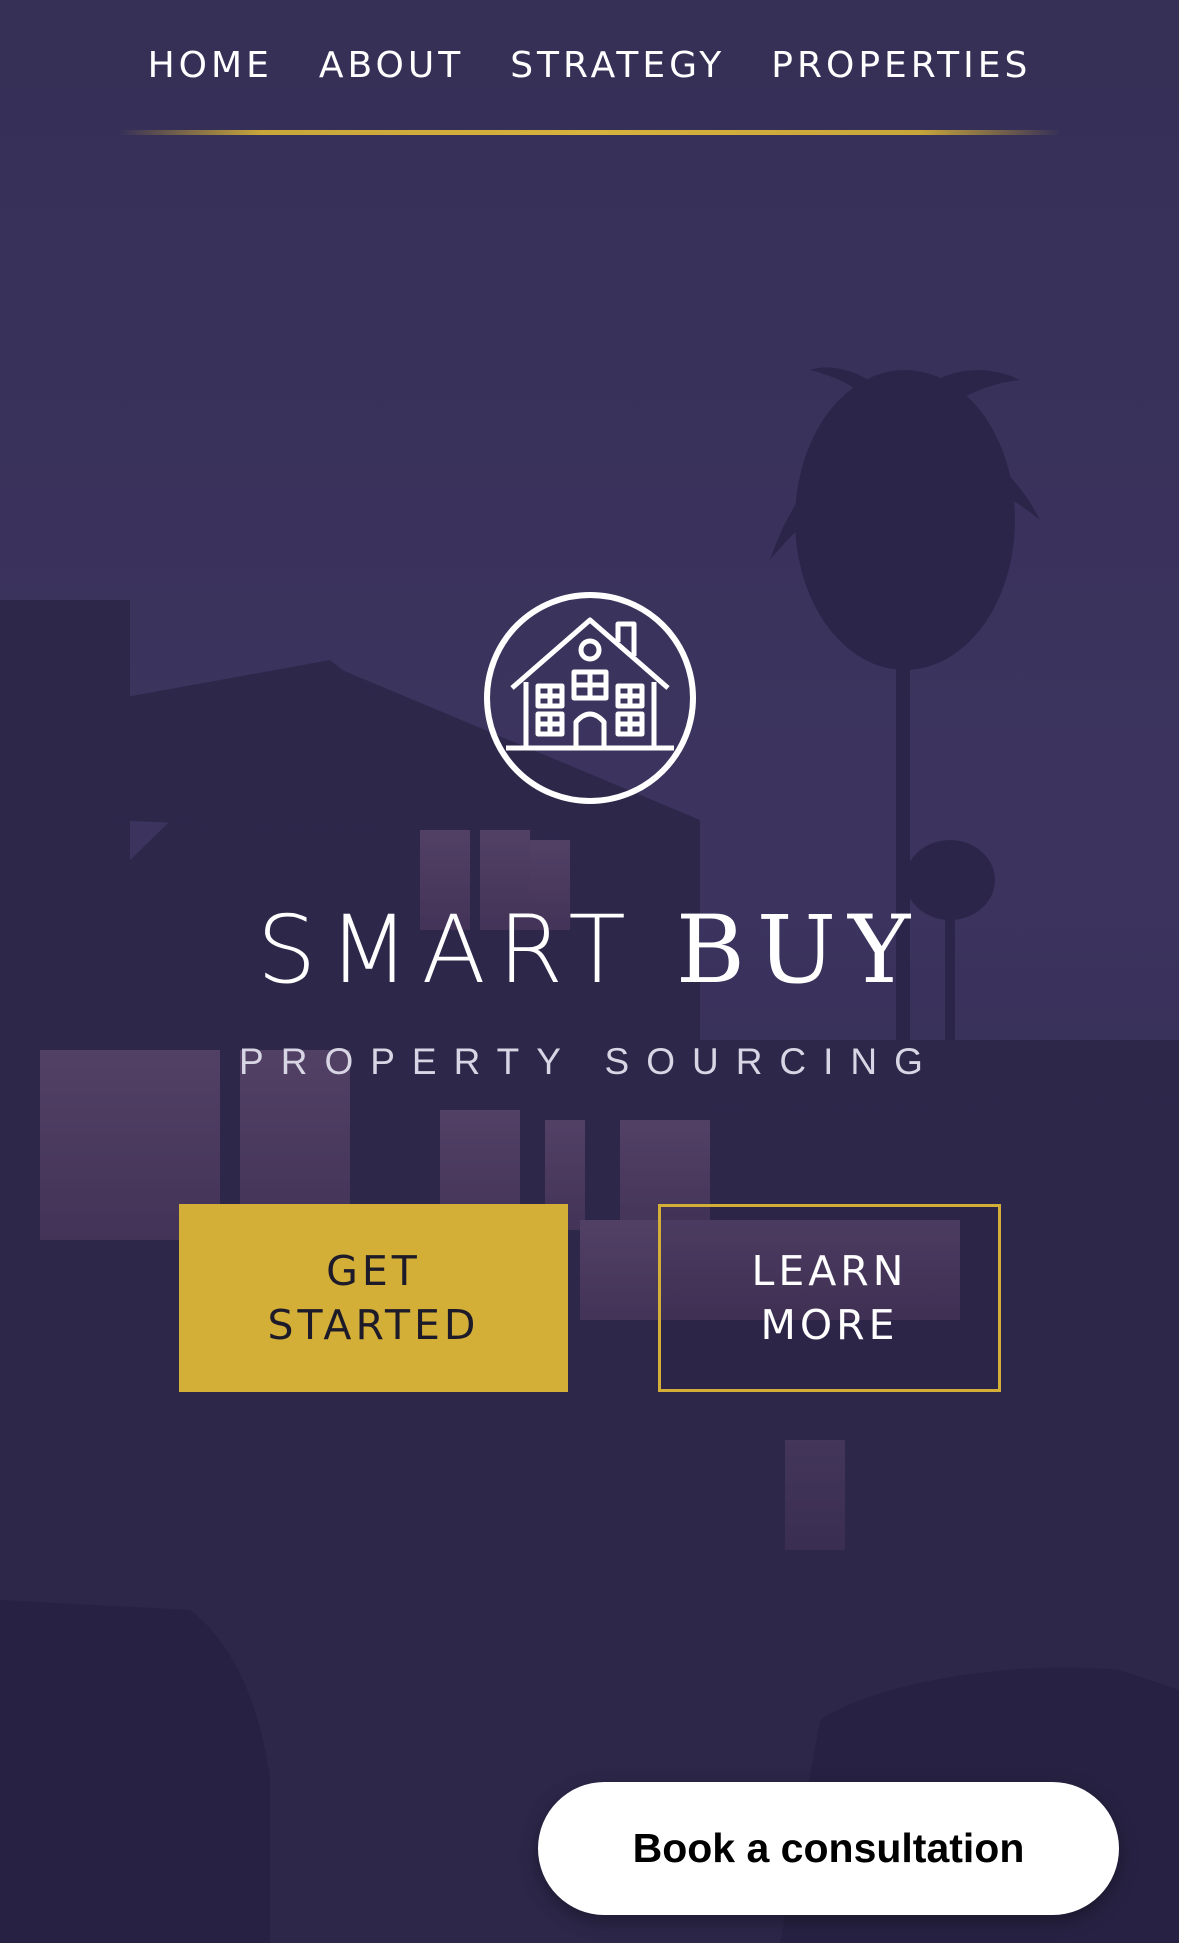  I want to click on brand-title: SMART BUY, so click(589, 950).